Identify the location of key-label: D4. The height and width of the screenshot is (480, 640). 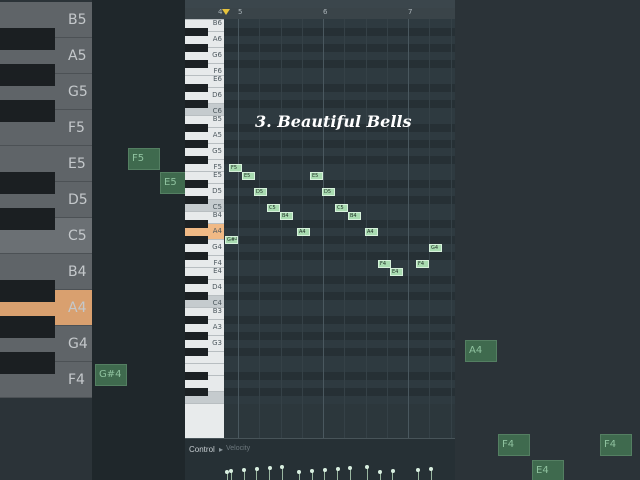
(217, 287).